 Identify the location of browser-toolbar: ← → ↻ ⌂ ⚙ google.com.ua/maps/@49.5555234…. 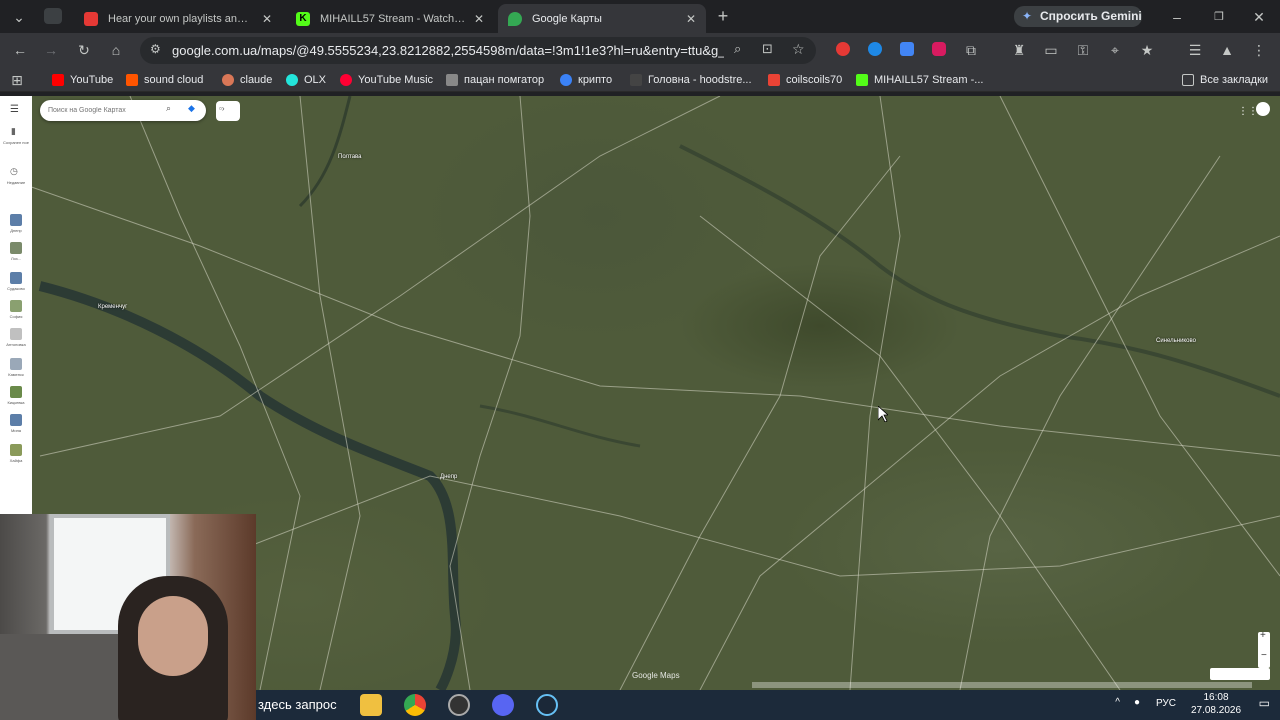
(640, 50).